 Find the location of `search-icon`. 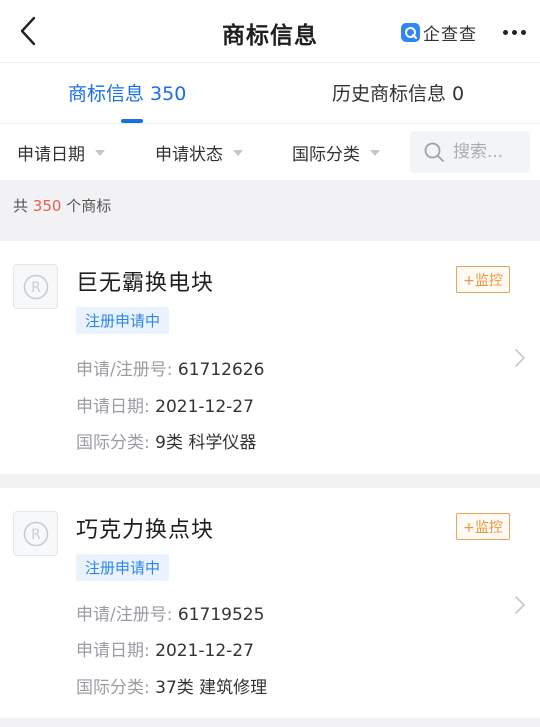

search-icon is located at coordinates (434, 152).